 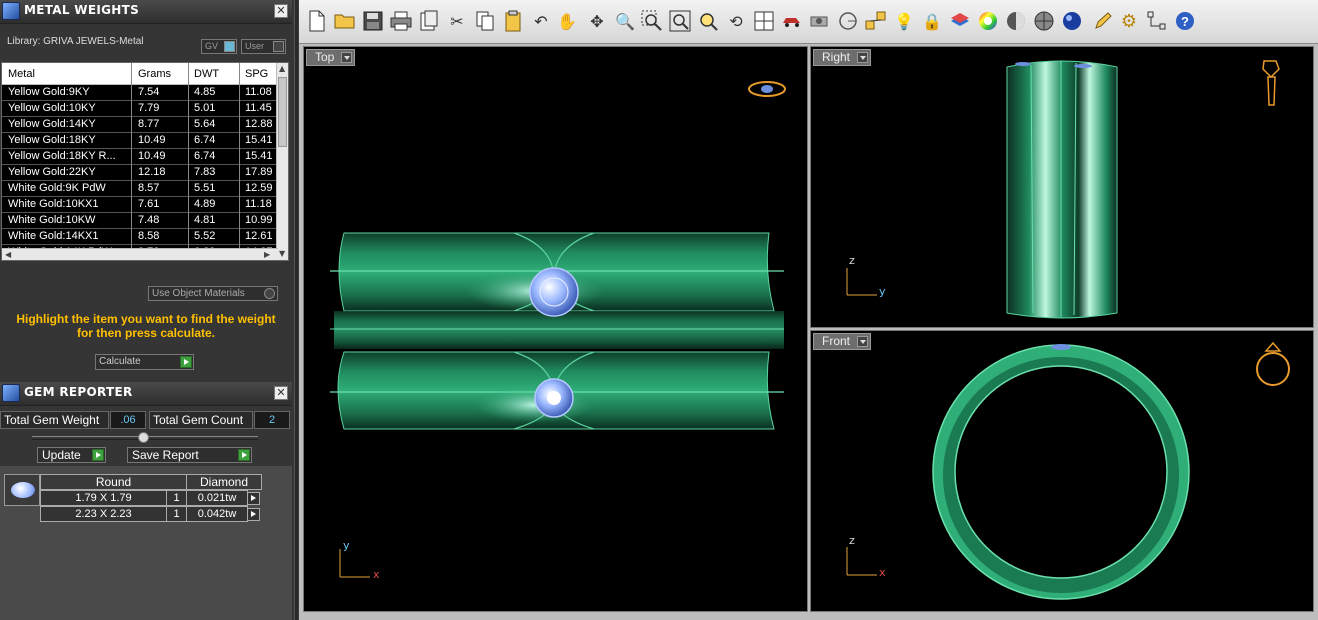 I want to click on cut-icon: ✂, so click(x=457, y=21).